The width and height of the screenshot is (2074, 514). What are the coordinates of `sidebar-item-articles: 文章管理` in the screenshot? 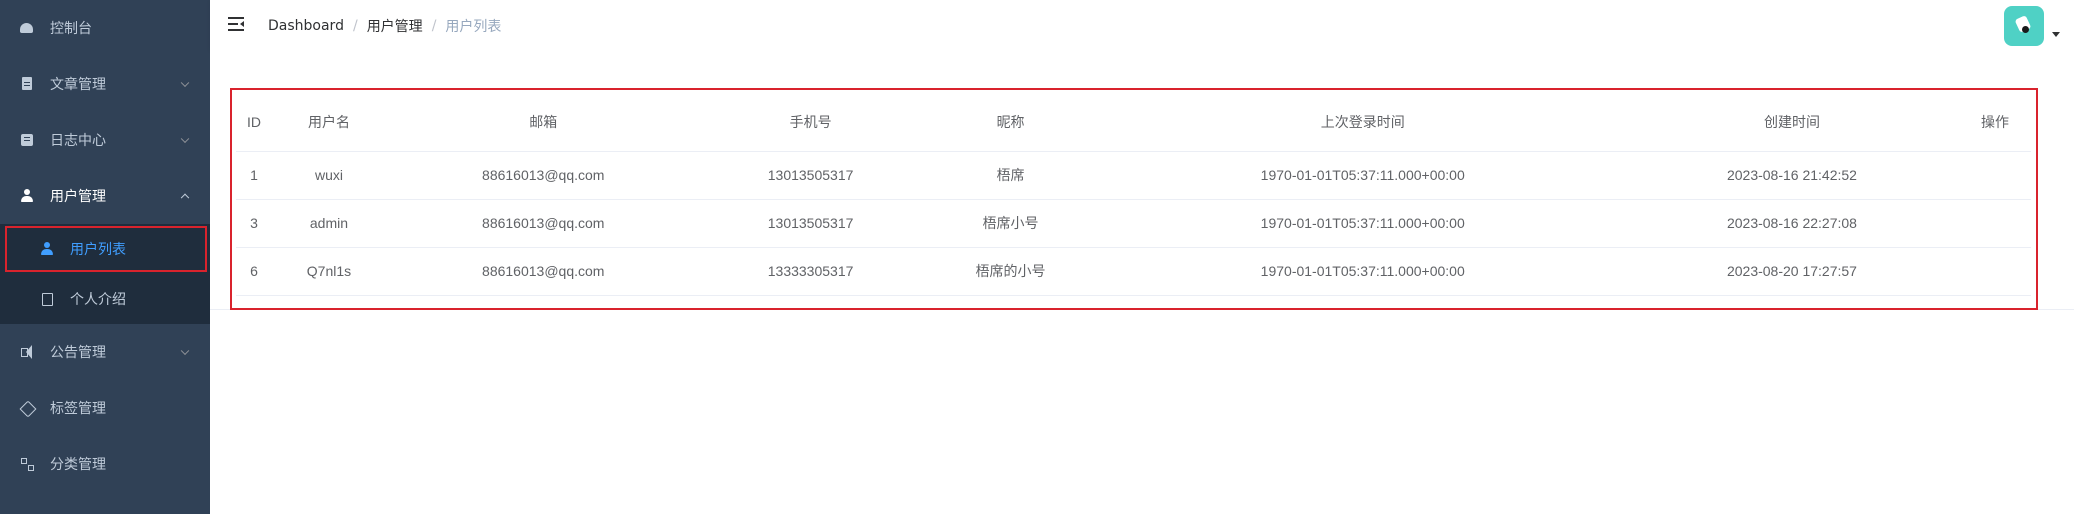 It's located at (105, 84).